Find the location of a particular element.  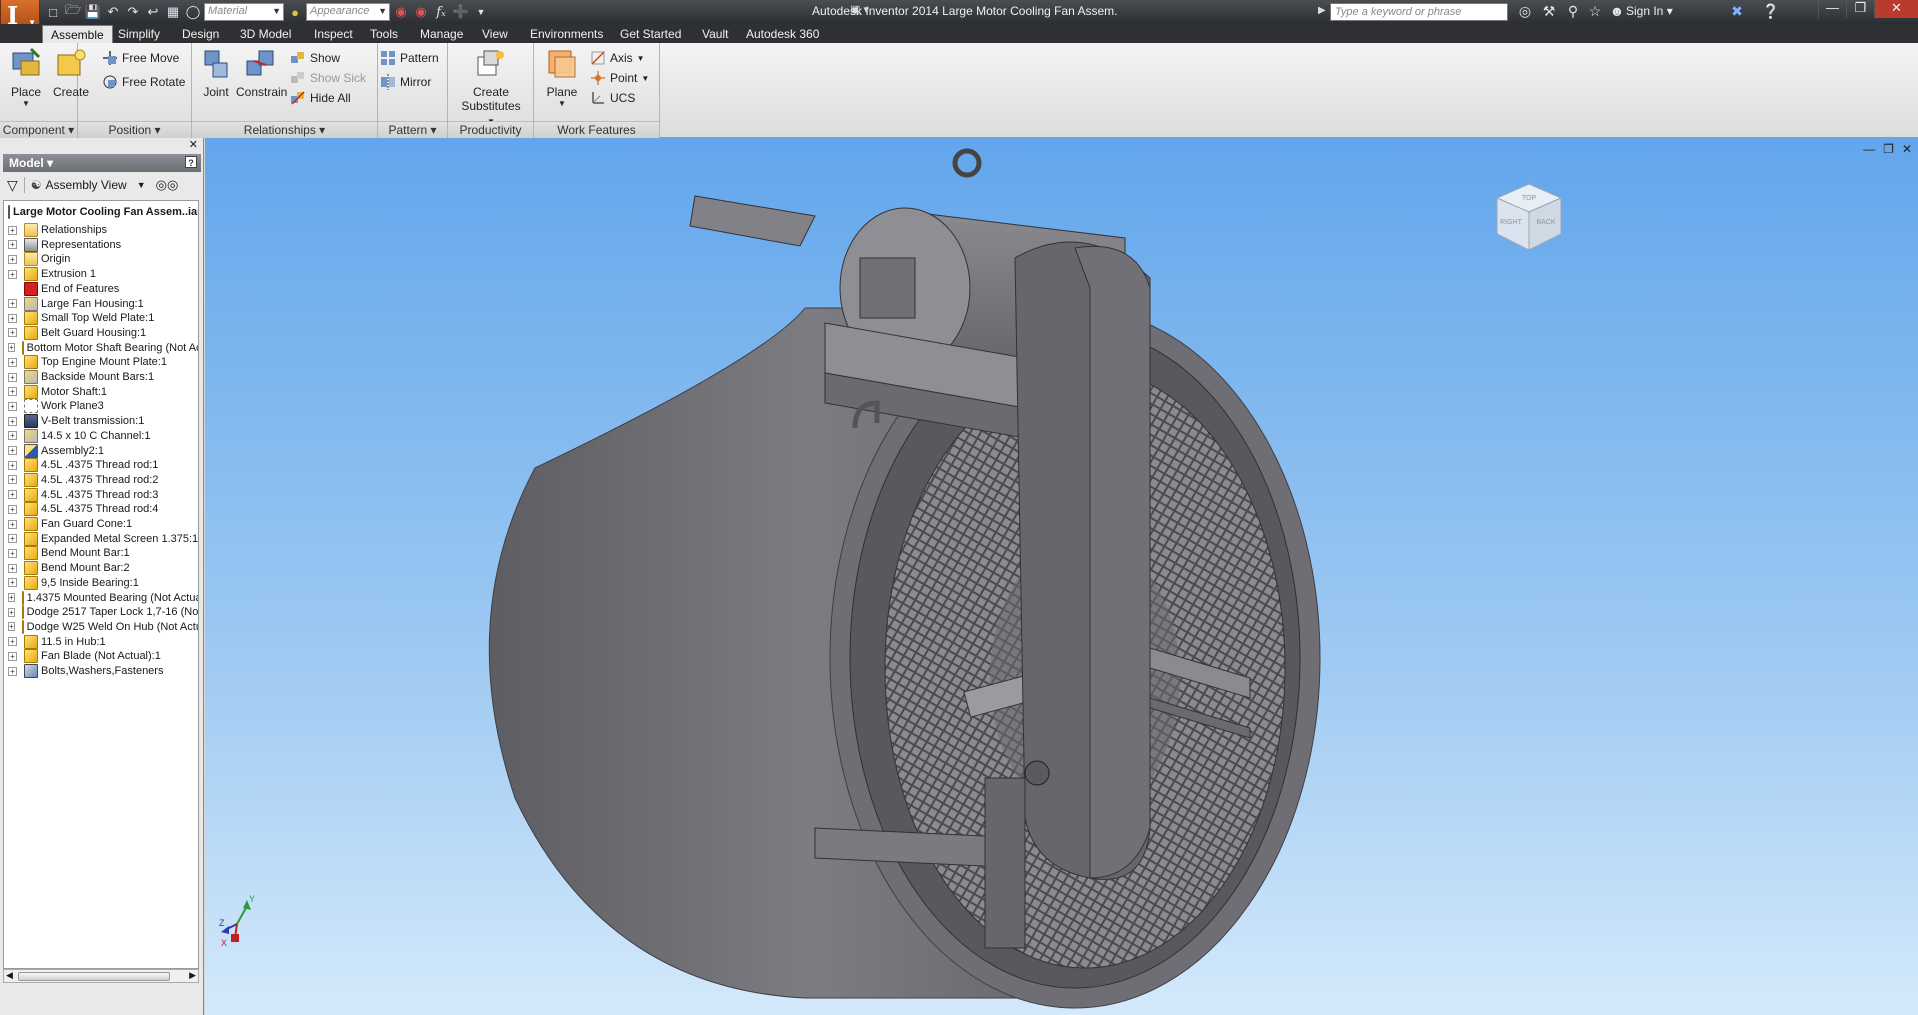

find-binoculars-icon: ◎◎ is located at coordinates (167, 185).